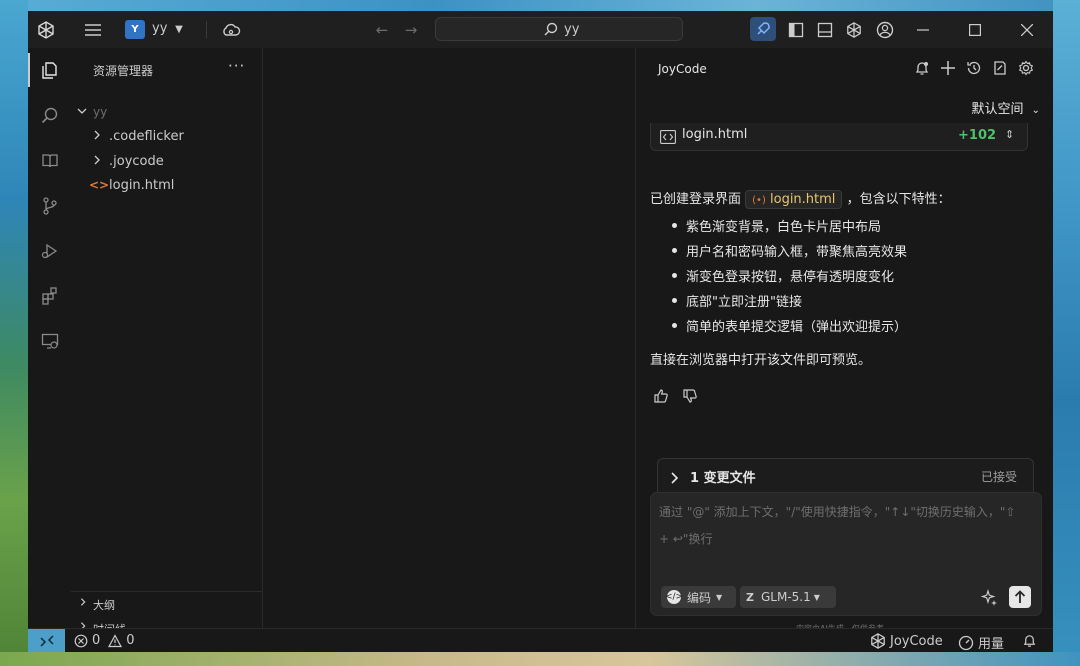 The width and height of the screenshot is (1080, 666). What do you see at coordinates (411, 29) in the screenshot?
I see `forward-arrow-icon: →` at bounding box center [411, 29].